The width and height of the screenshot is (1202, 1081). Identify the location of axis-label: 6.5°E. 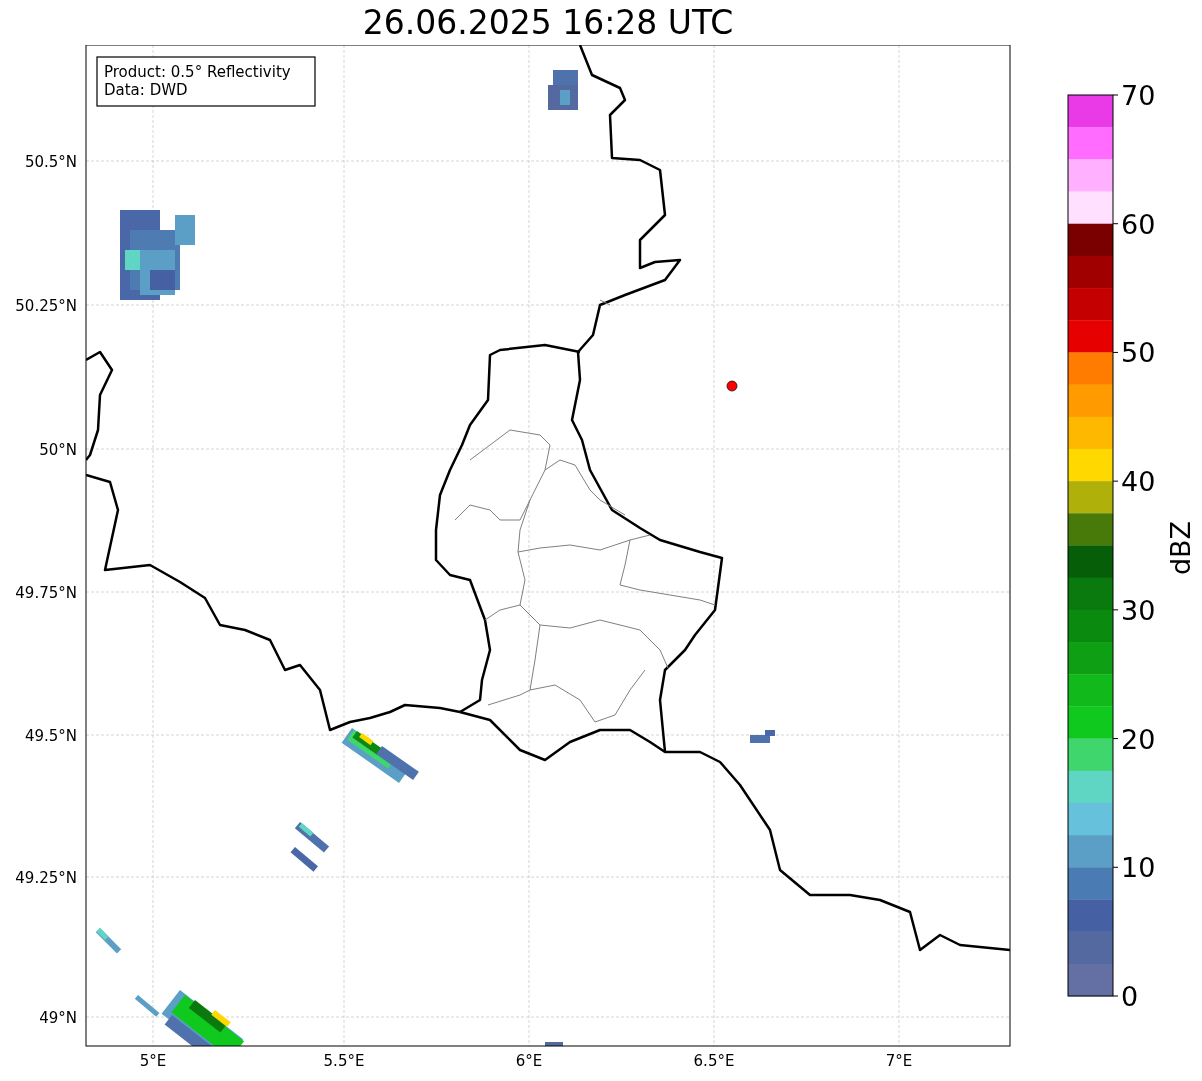
(714, 1061).